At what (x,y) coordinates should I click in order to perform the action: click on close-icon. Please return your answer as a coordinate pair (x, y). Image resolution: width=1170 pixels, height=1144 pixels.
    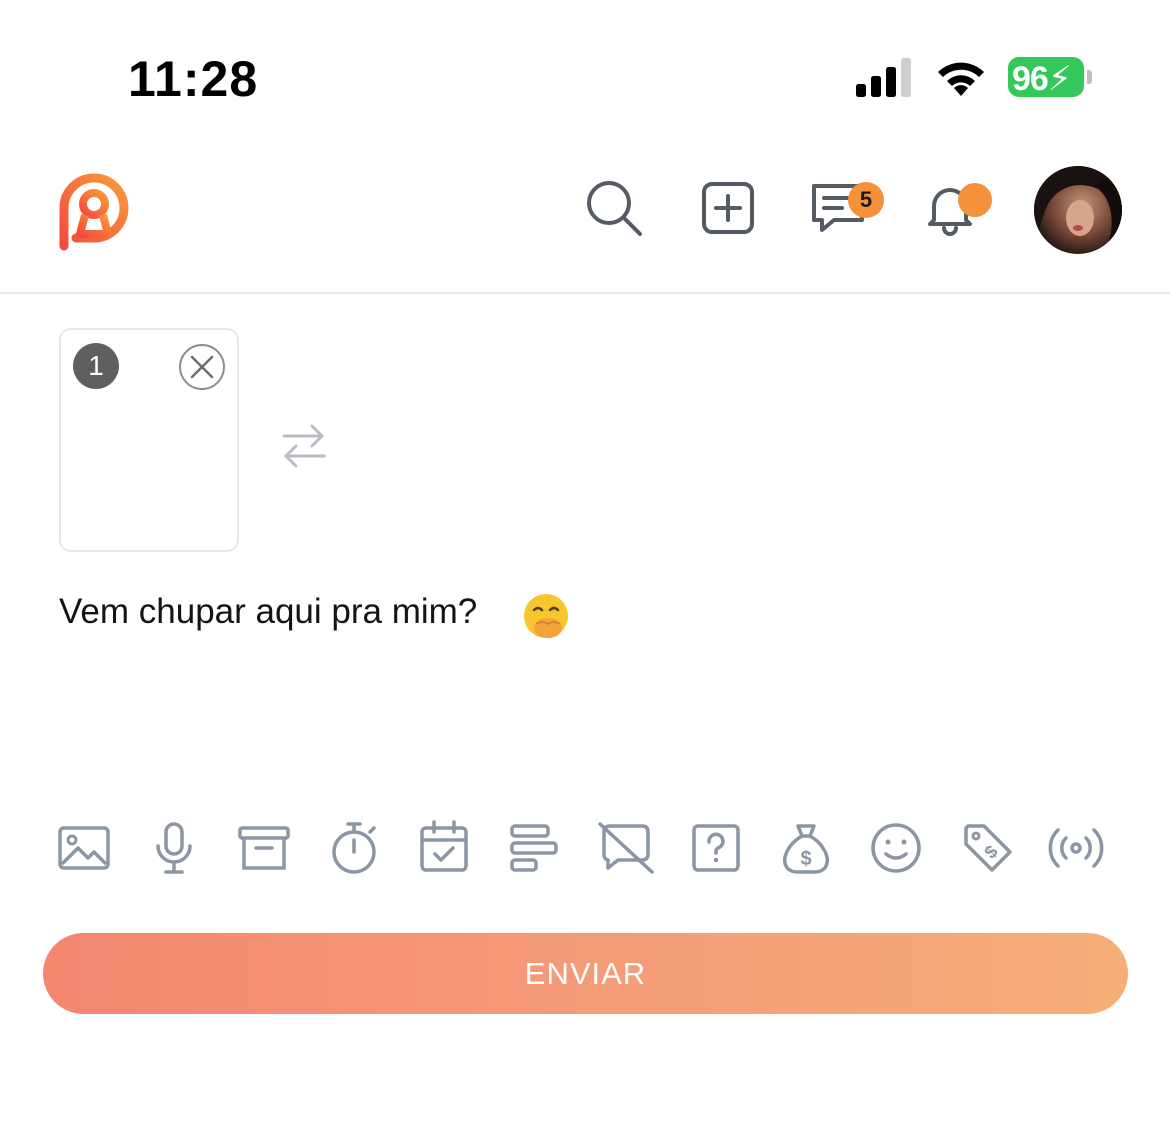
    Looking at the image, I should click on (202, 367).